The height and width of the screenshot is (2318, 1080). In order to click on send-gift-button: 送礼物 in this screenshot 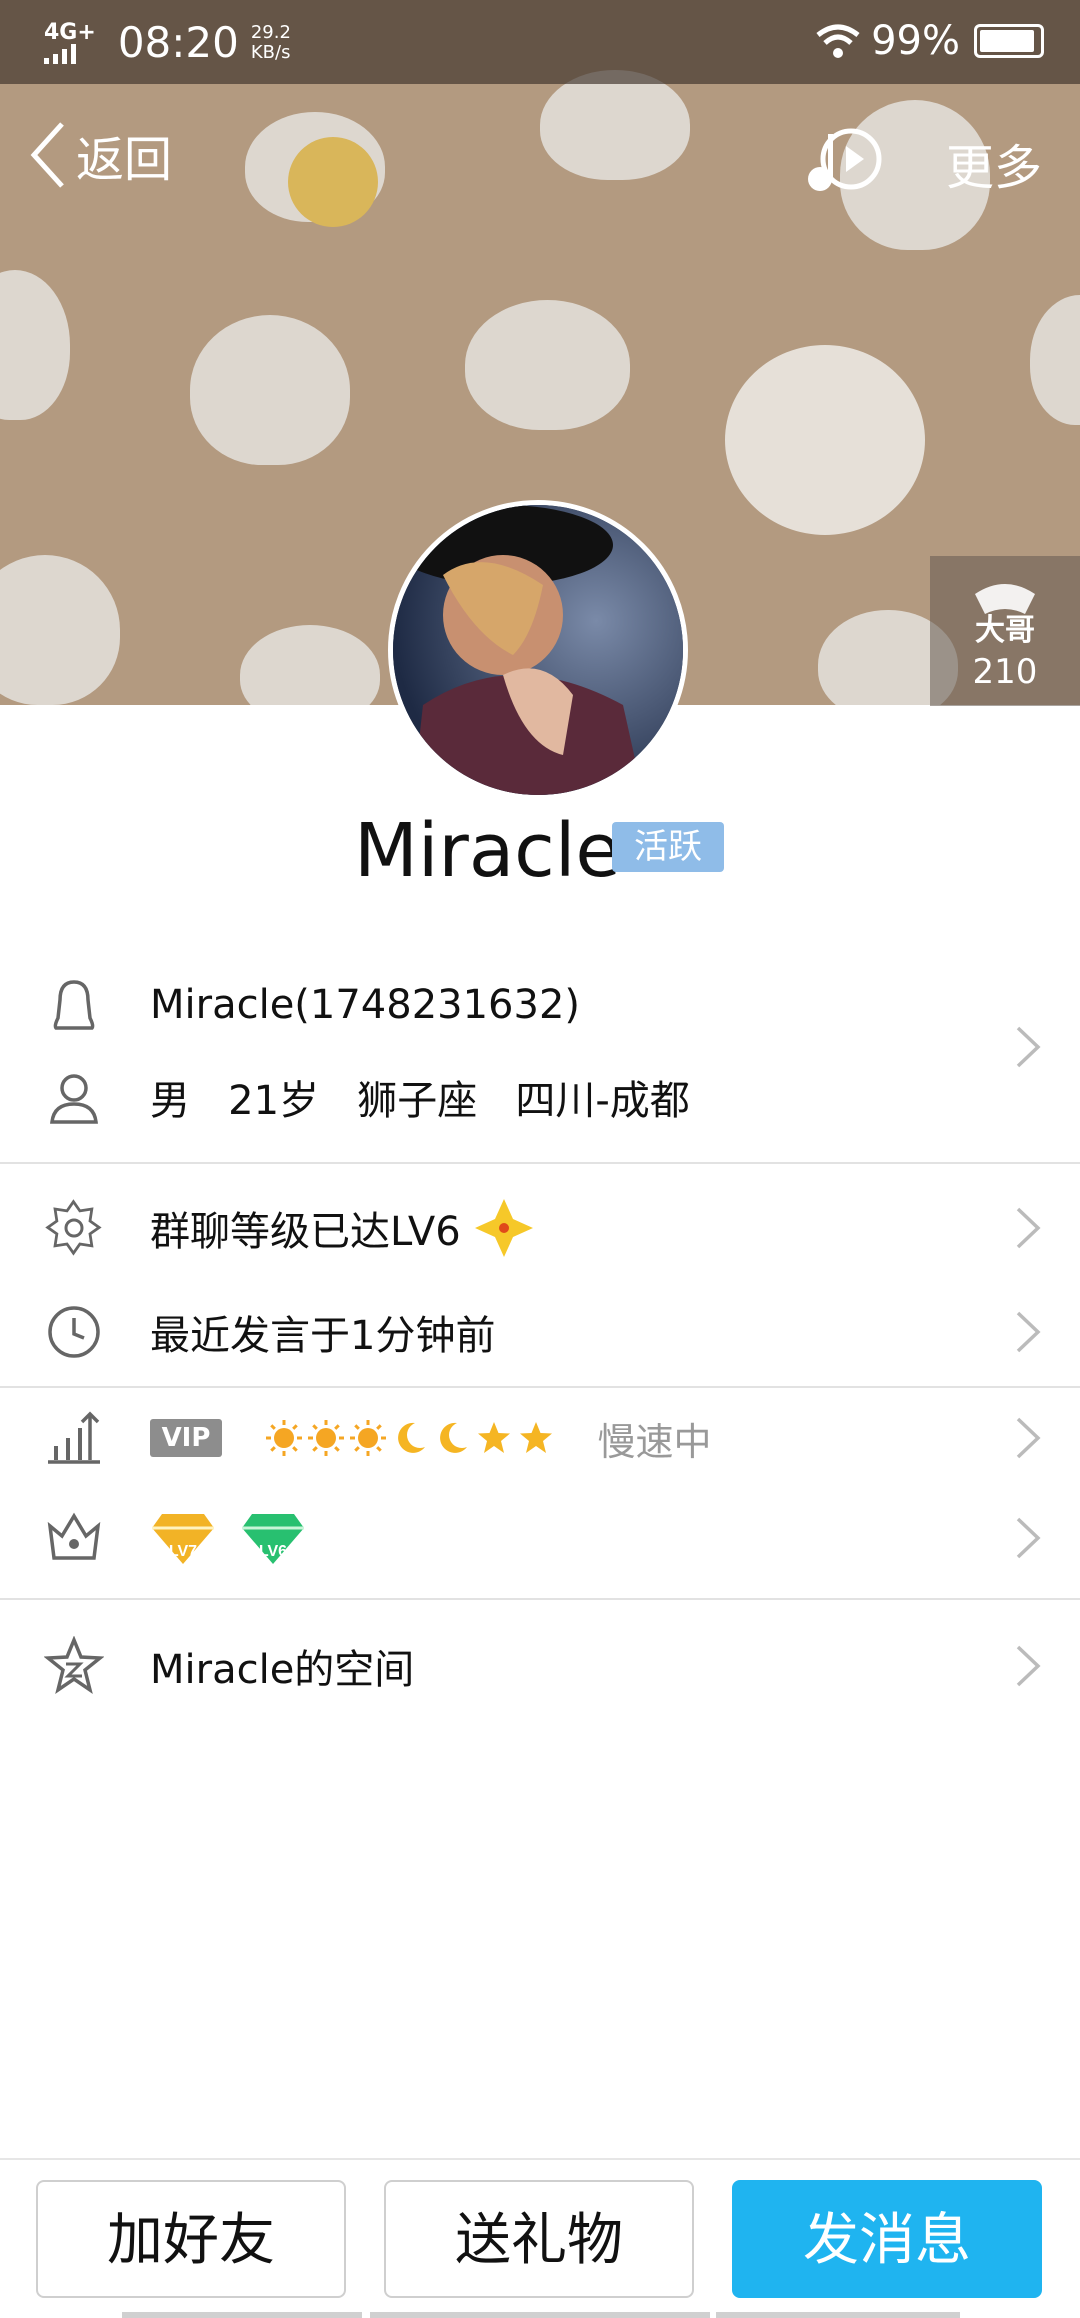, I will do `click(539, 2239)`.